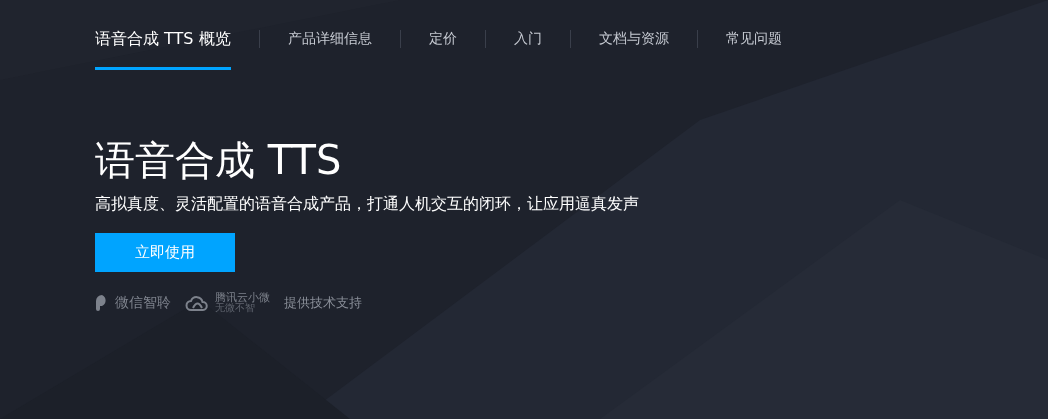 The width and height of the screenshot is (1048, 419). What do you see at coordinates (323, 302) in the screenshot?
I see `support-text: 提供技术支持` at bounding box center [323, 302].